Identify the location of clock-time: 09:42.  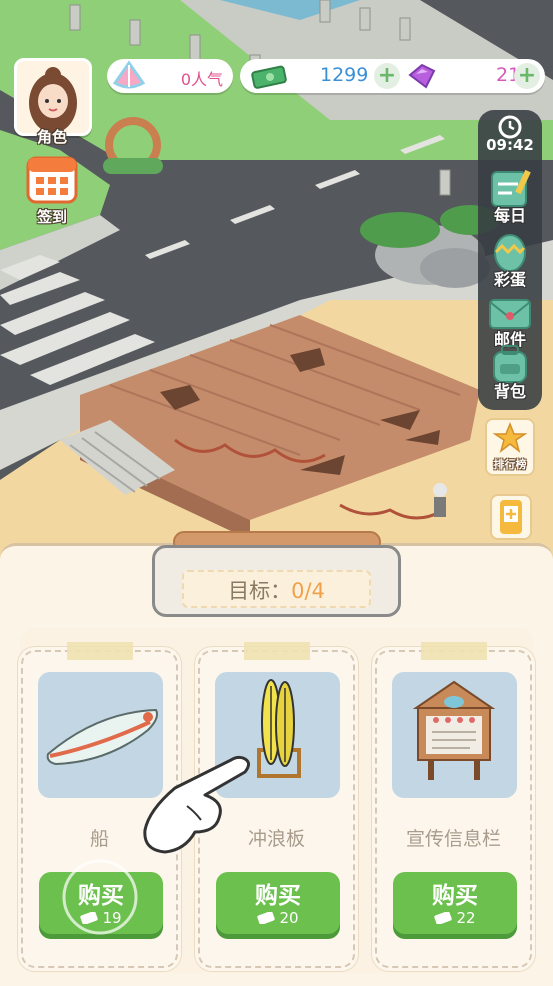
(510, 145).